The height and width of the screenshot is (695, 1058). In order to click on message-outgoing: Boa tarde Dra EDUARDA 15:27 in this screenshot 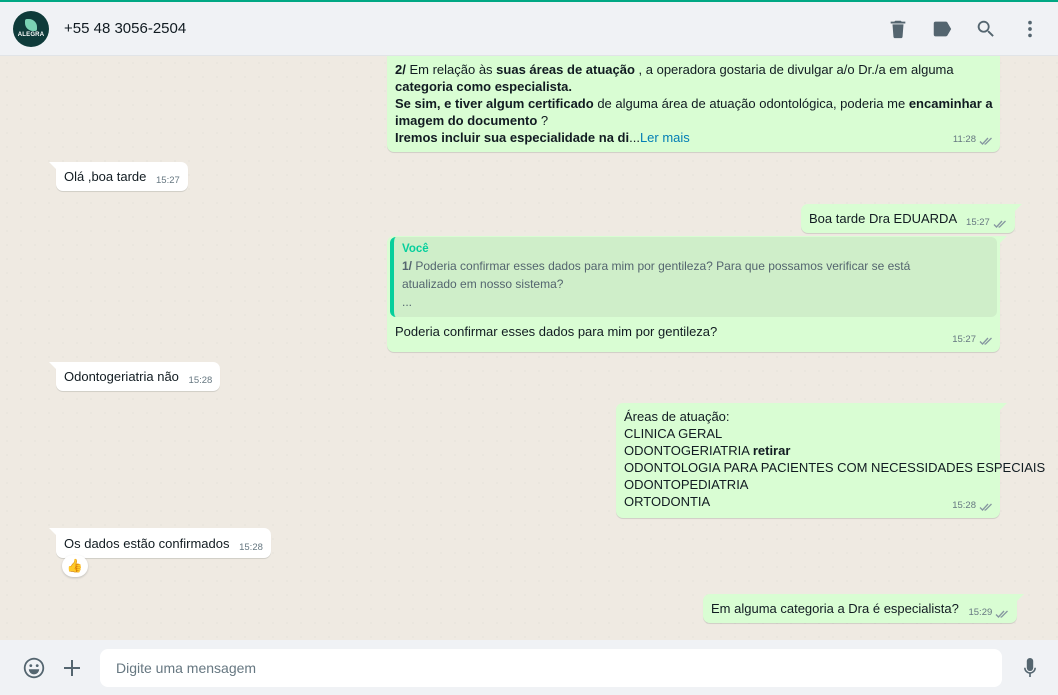, I will do `click(911, 218)`.